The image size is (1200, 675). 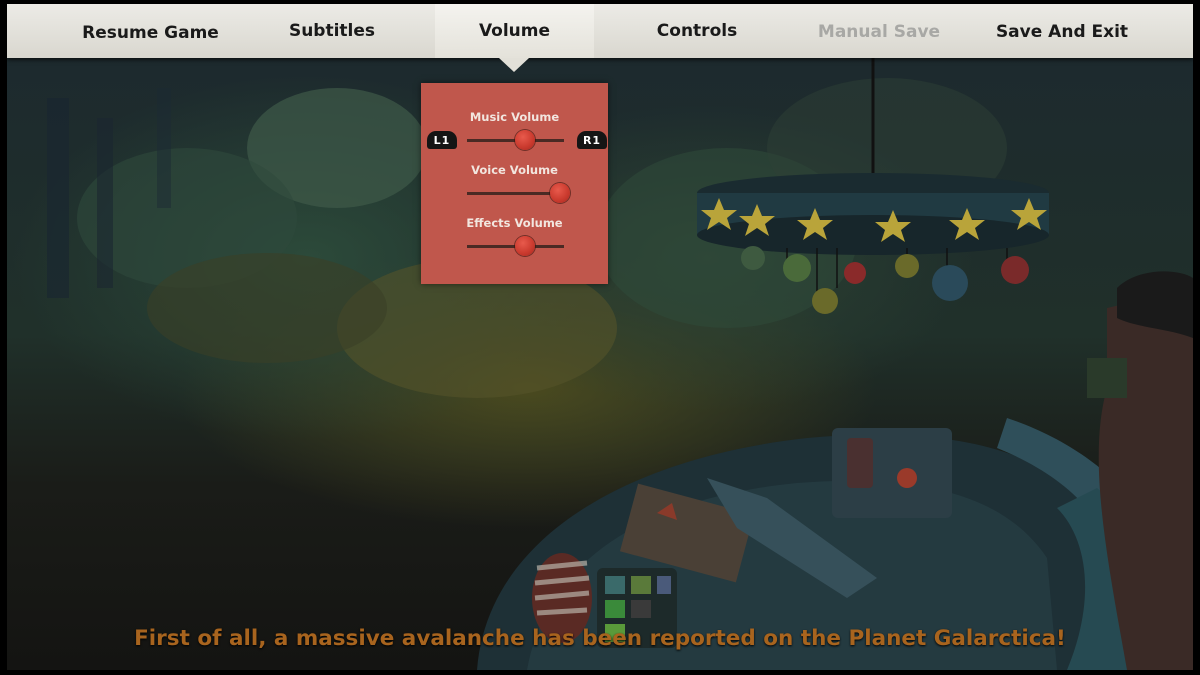 What do you see at coordinates (514, 170) in the screenshot?
I see `voice-volume-label: Voice Volume` at bounding box center [514, 170].